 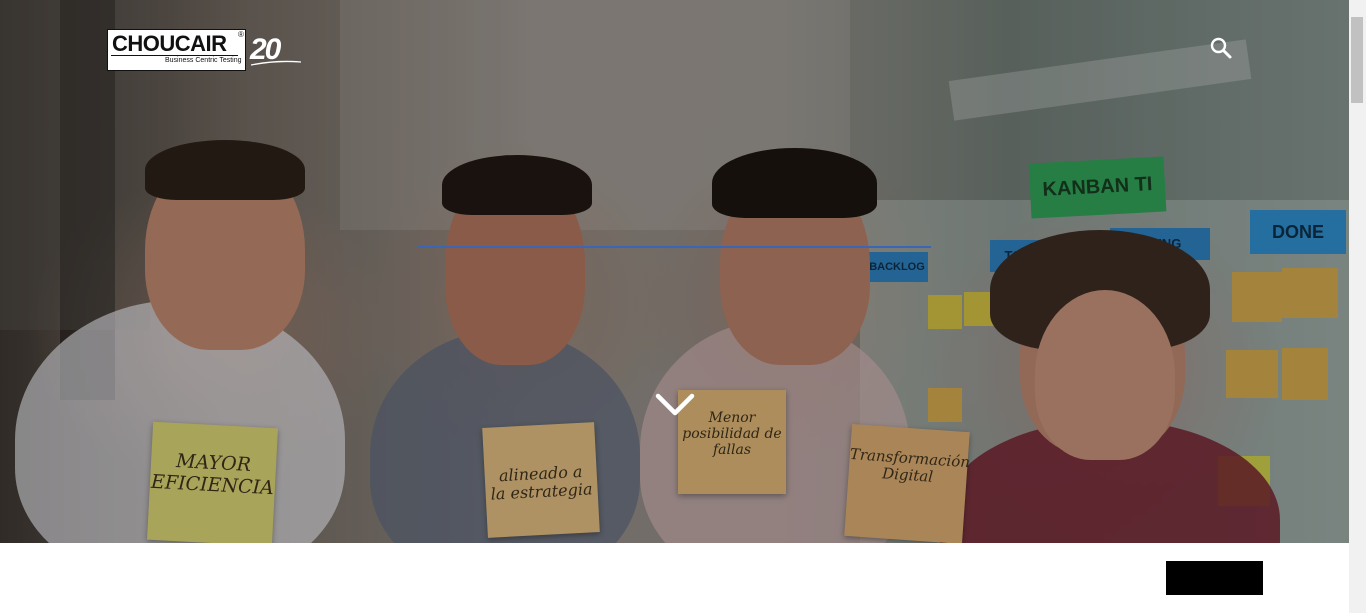 I want to click on logo-divider, so click(x=174, y=55).